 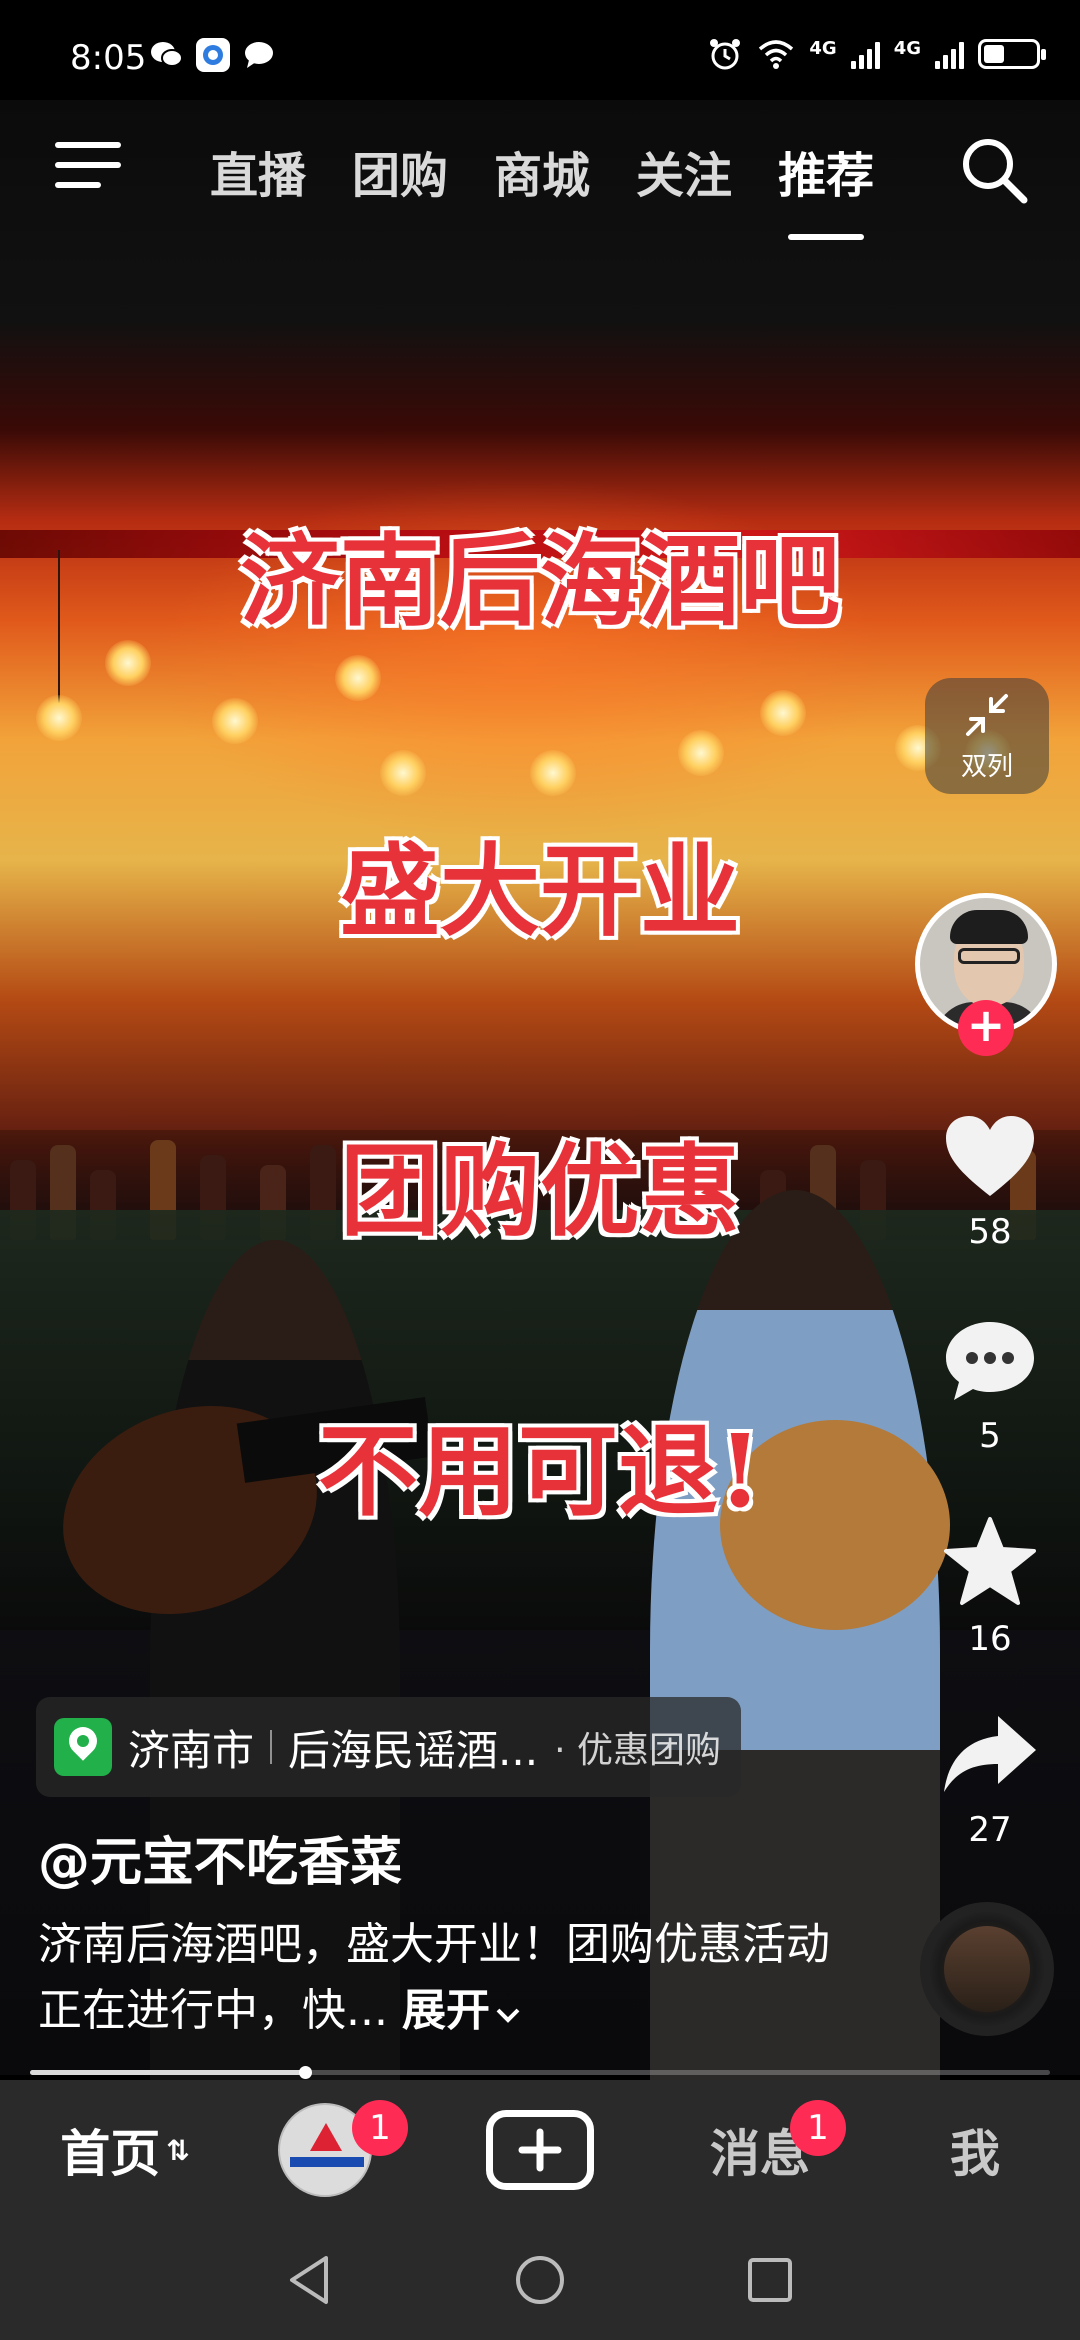 What do you see at coordinates (990, 1232) in the screenshot?
I see `like-count: 58` at bounding box center [990, 1232].